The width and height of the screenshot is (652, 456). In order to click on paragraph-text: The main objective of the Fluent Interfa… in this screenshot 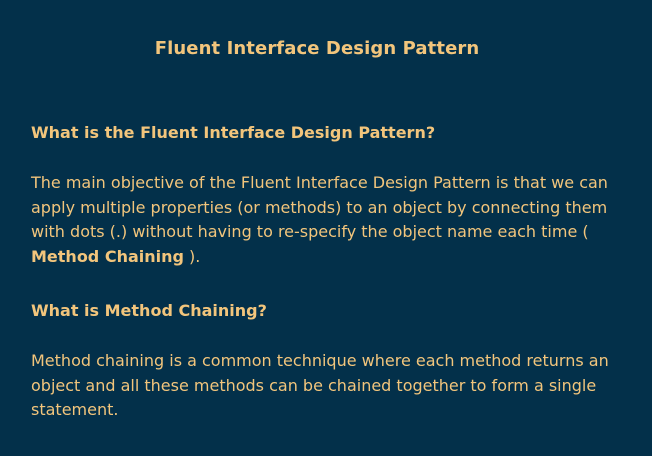, I will do `click(319, 207)`.